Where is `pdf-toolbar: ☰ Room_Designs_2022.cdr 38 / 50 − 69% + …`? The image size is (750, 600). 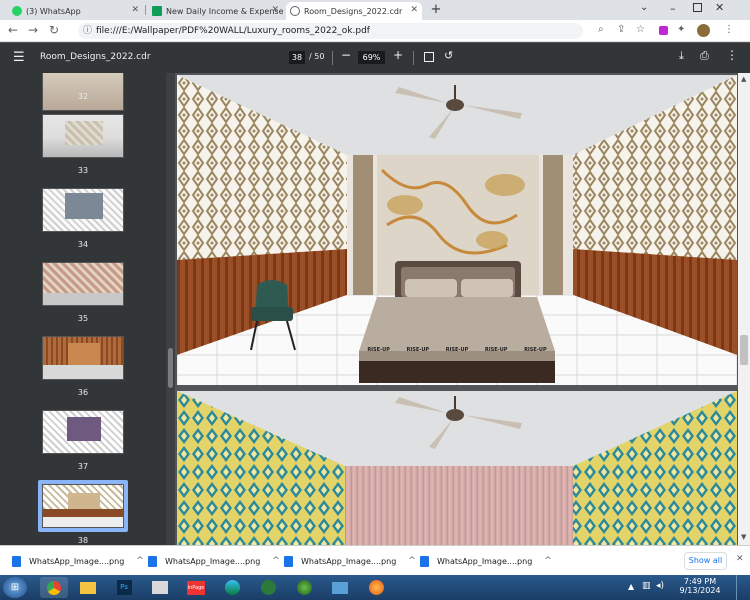 pdf-toolbar: ☰ Room_Designs_2022.cdr 38 / 50 − 69% + … is located at coordinates (375, 58).